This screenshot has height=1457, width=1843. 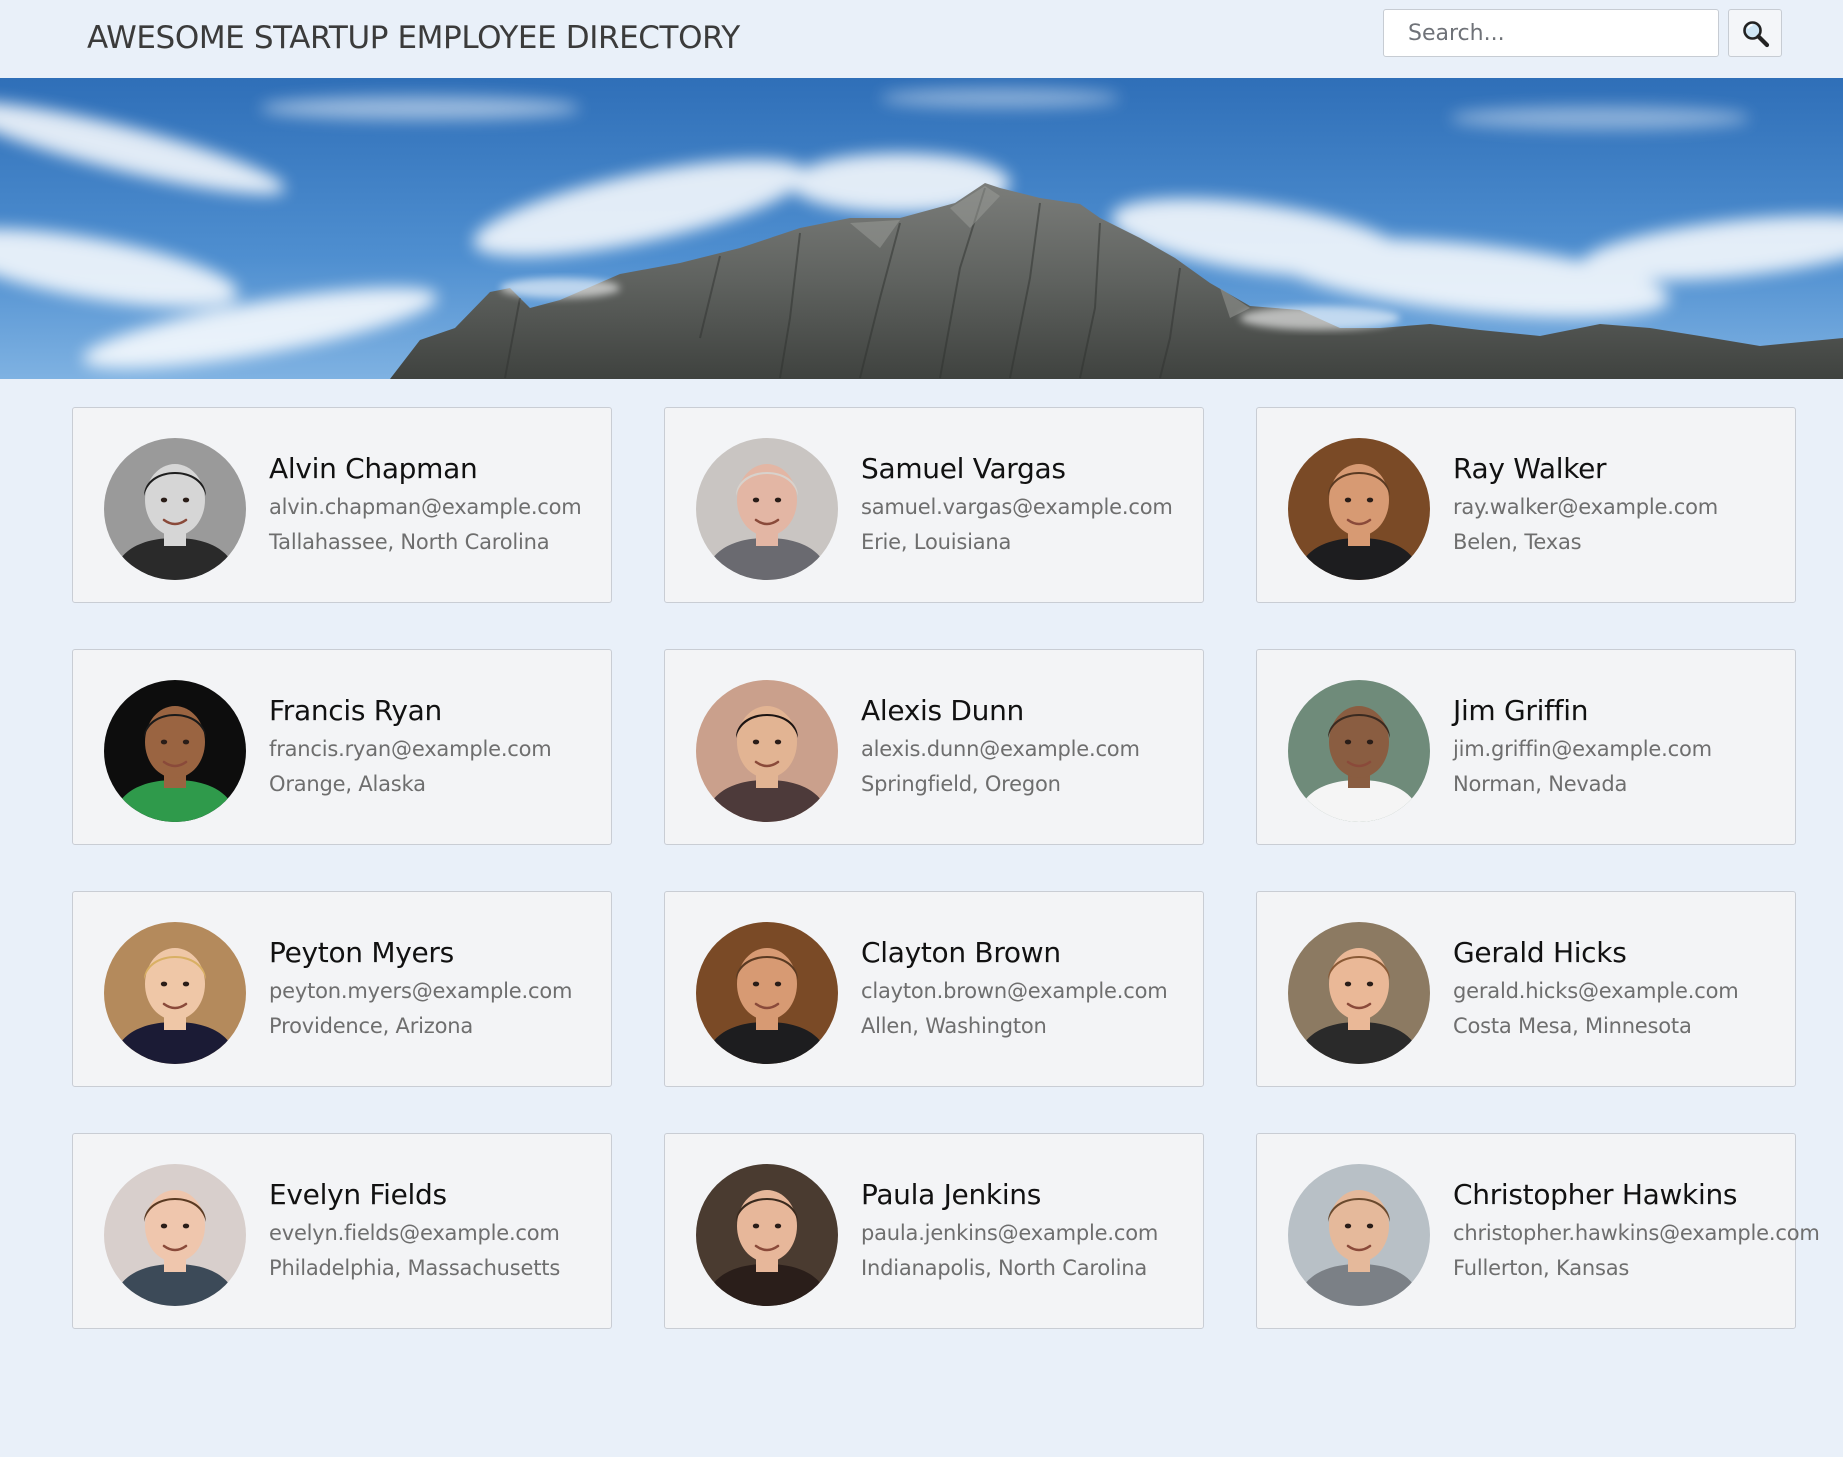 I want to click on employee-name: Ray Walker, so click(x=1530, y=468).